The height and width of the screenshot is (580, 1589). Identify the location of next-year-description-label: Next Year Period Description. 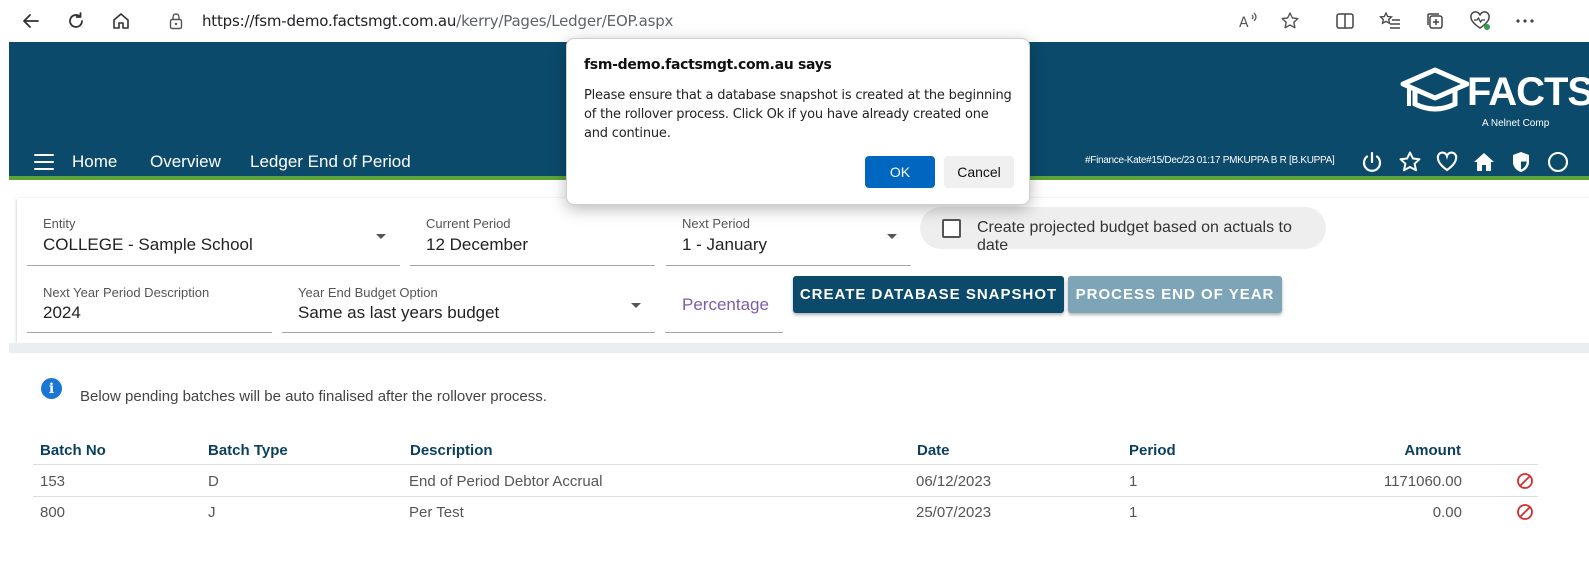
(126, 292).